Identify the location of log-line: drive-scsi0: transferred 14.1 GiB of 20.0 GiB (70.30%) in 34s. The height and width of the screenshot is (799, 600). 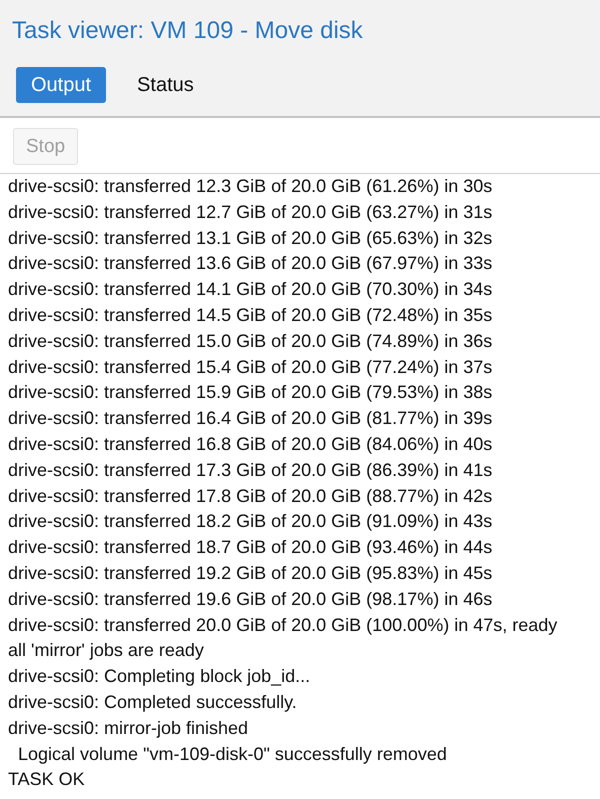
(251, 290).